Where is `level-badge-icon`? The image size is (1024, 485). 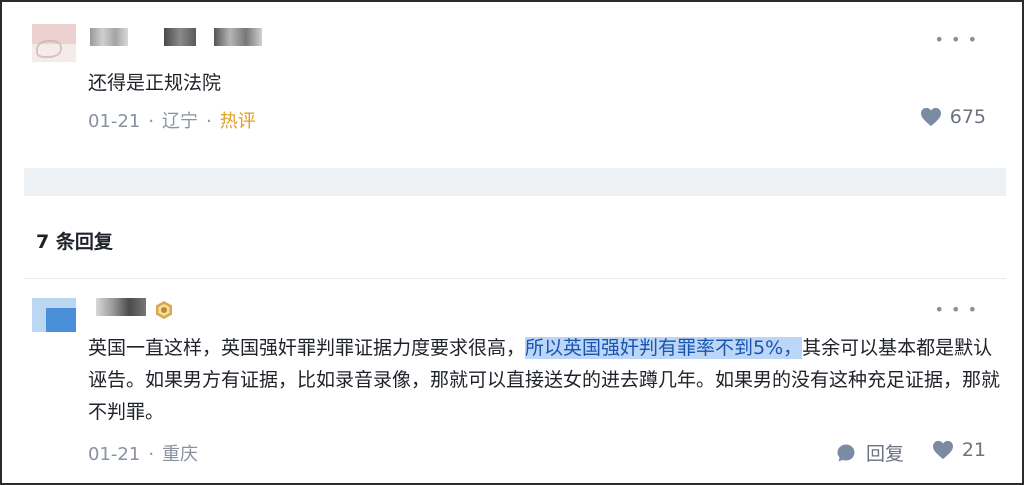
level-badge-icon is located at coordinates (164, 310).